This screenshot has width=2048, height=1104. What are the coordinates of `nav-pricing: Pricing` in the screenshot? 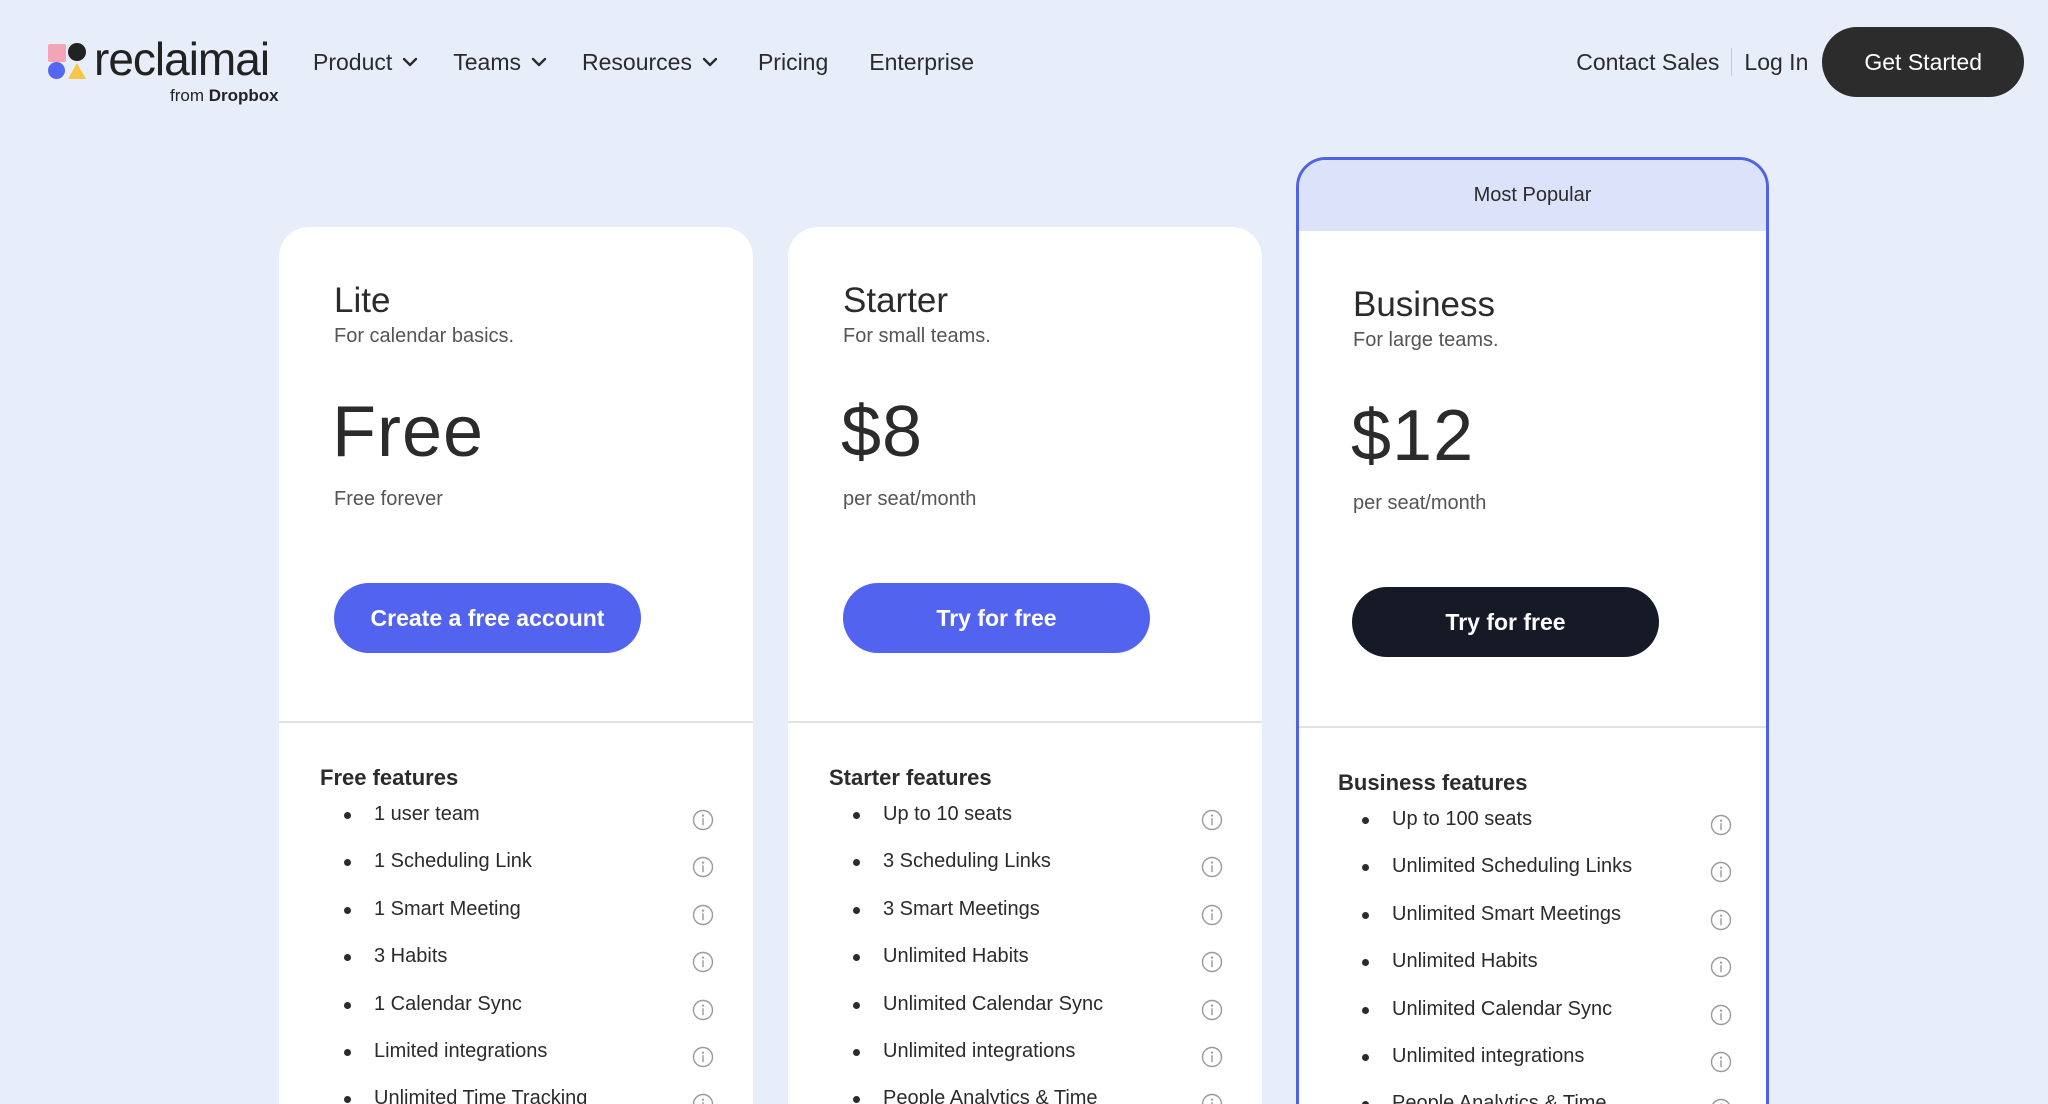 It's located at (793, 62).